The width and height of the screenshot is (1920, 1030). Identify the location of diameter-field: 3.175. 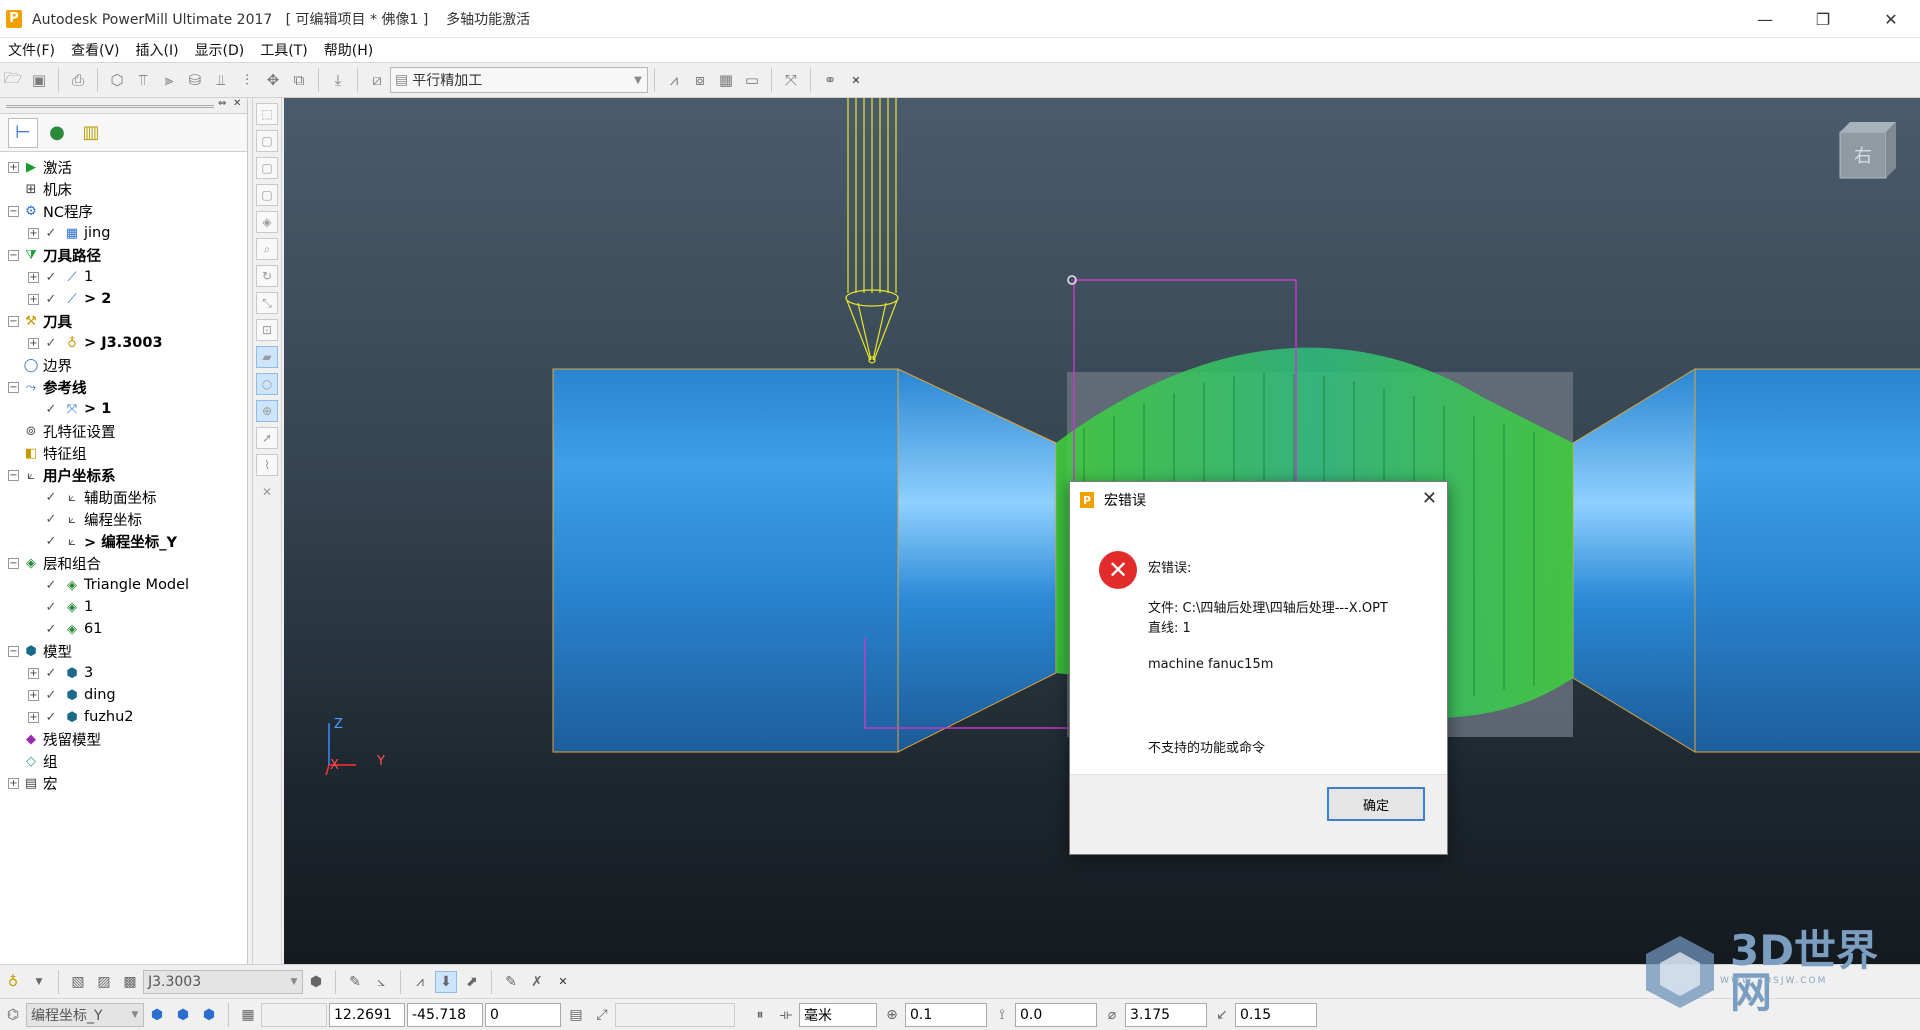
(1166, 1014).